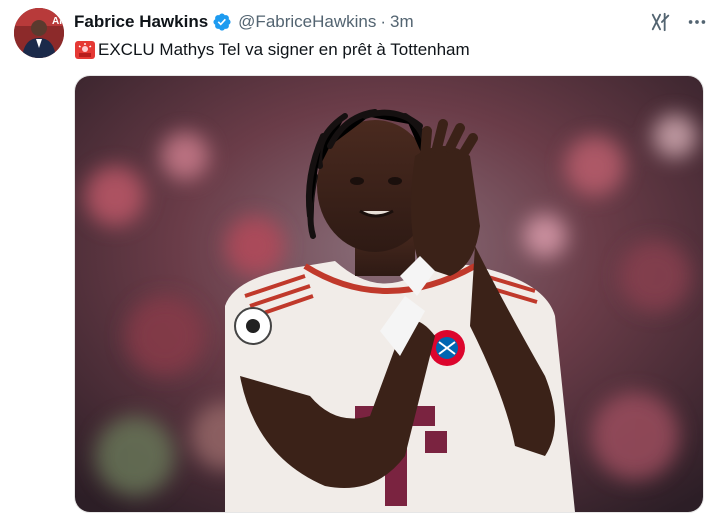  Describe the element at coordinates (661, 22) in the screenshot. I see `grok-icon` at that location.